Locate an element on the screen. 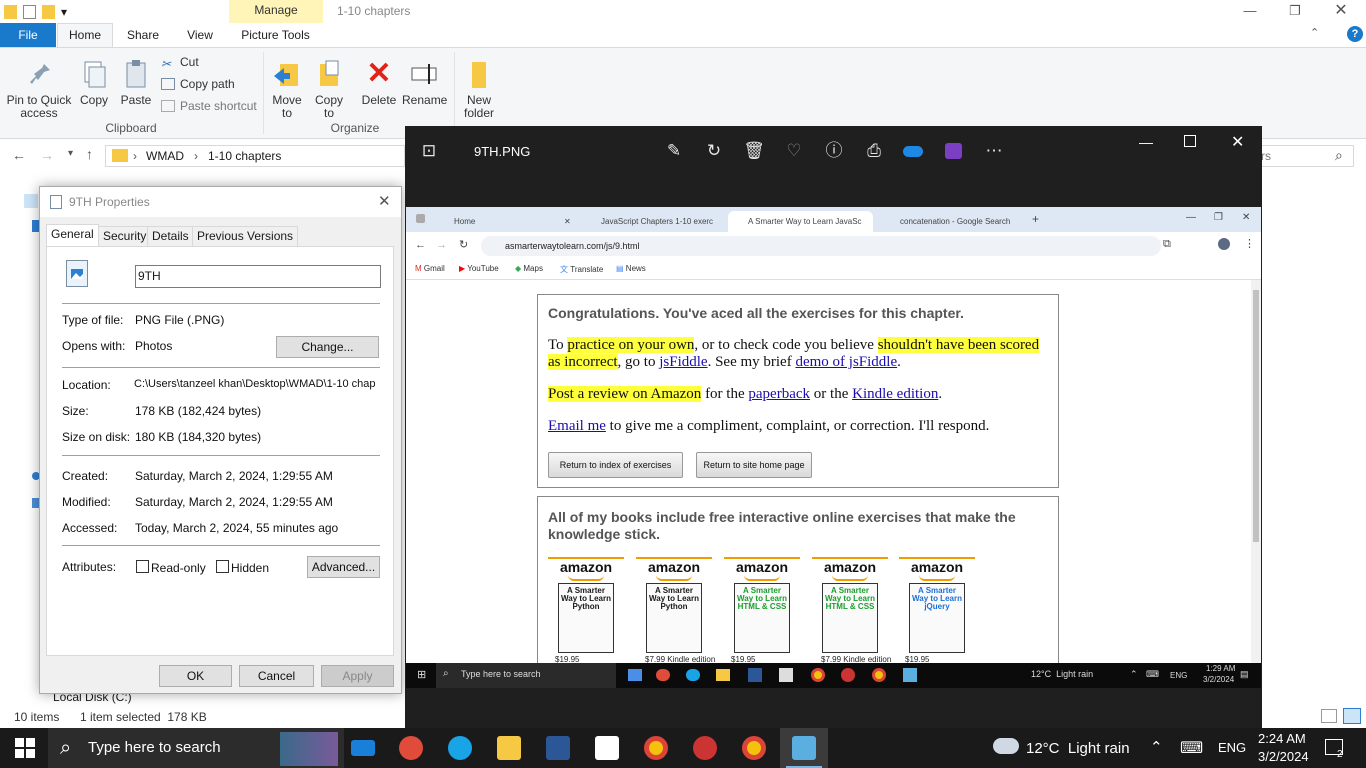 This screenshot has width=1366, height=768. photos-close-icon: ✕ is located at coordinates (1237, 142).